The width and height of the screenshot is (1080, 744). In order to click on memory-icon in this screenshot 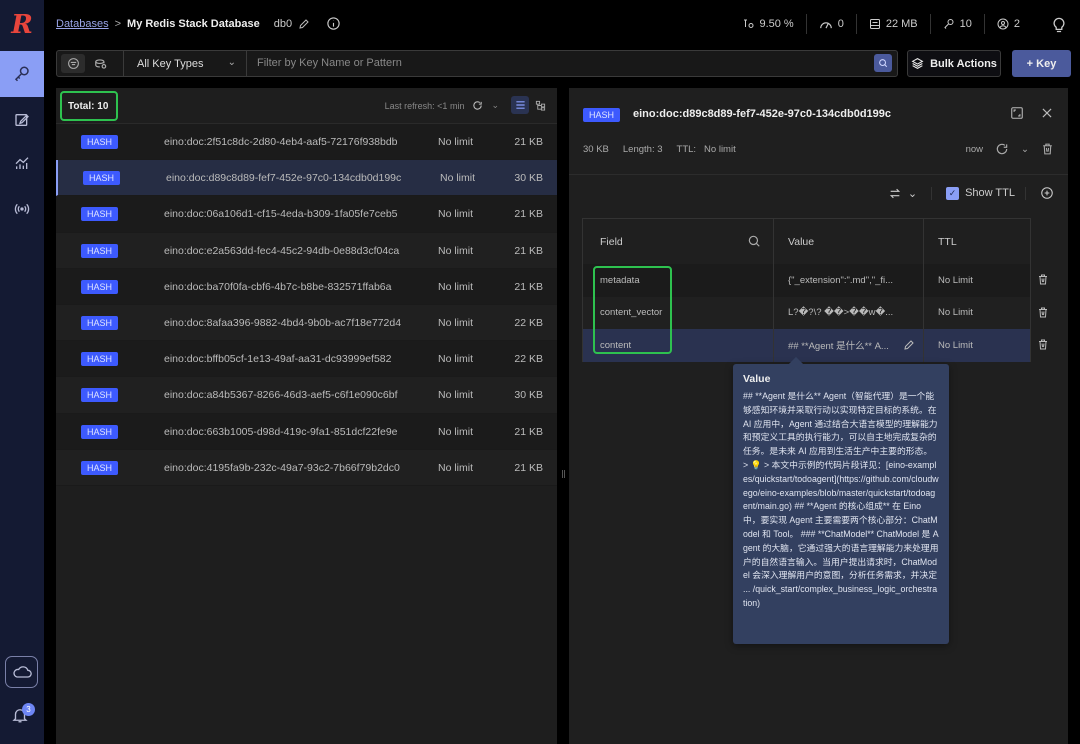, I will do `click(875, 24)`.